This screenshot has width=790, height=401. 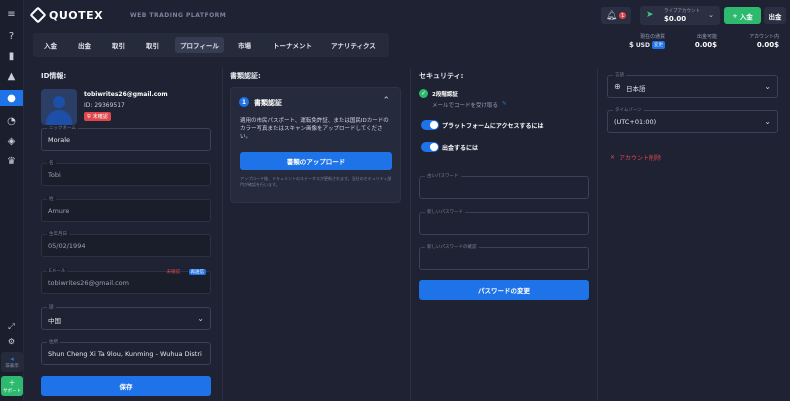 I want to click on profile-tabs: 入金 出金 取引 取引 プロフィール 市場 トーナメント アナリティクス, so click(x=211, y=45).